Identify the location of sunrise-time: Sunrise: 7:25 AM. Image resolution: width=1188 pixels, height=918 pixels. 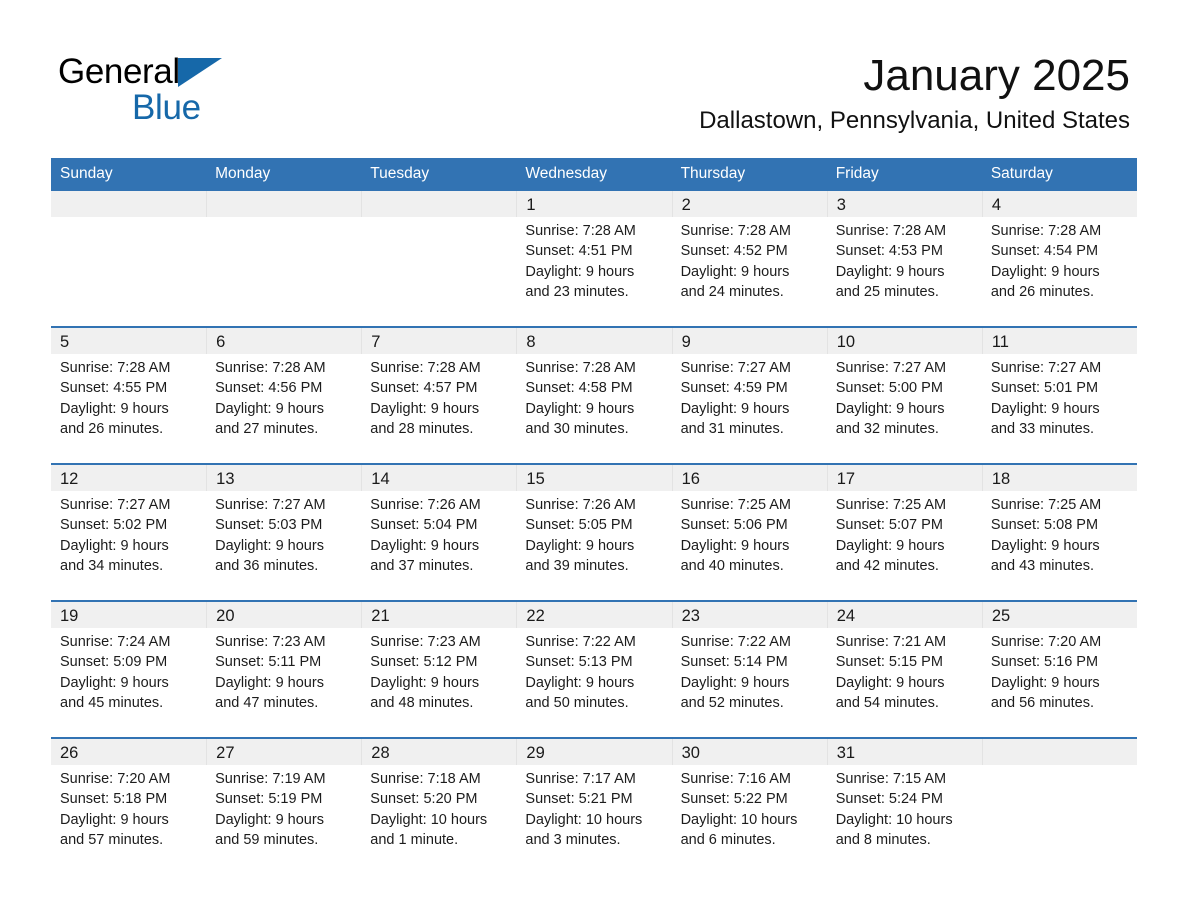
(891, 505).